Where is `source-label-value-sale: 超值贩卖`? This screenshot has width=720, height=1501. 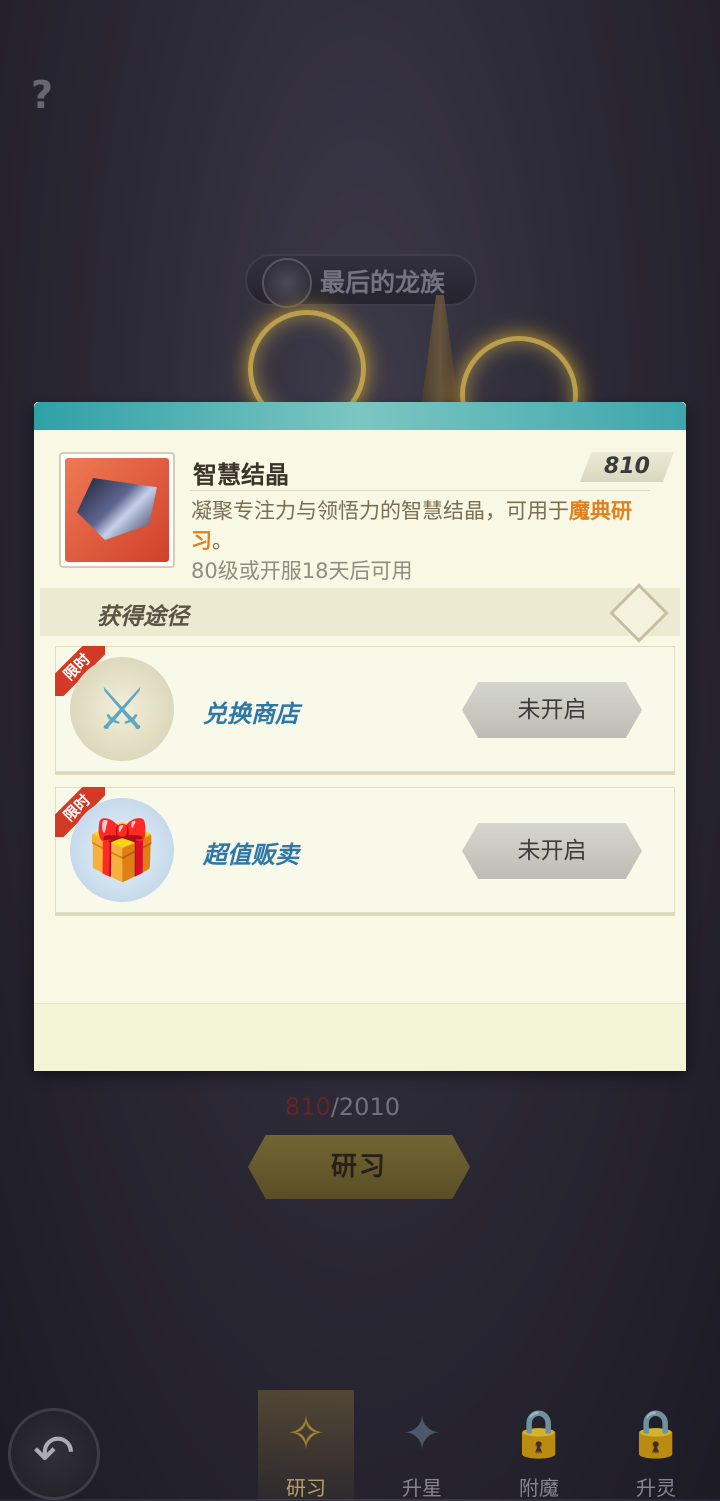 source-label-value-sale: 超值贩卖 is located at coordinates (251, 855).